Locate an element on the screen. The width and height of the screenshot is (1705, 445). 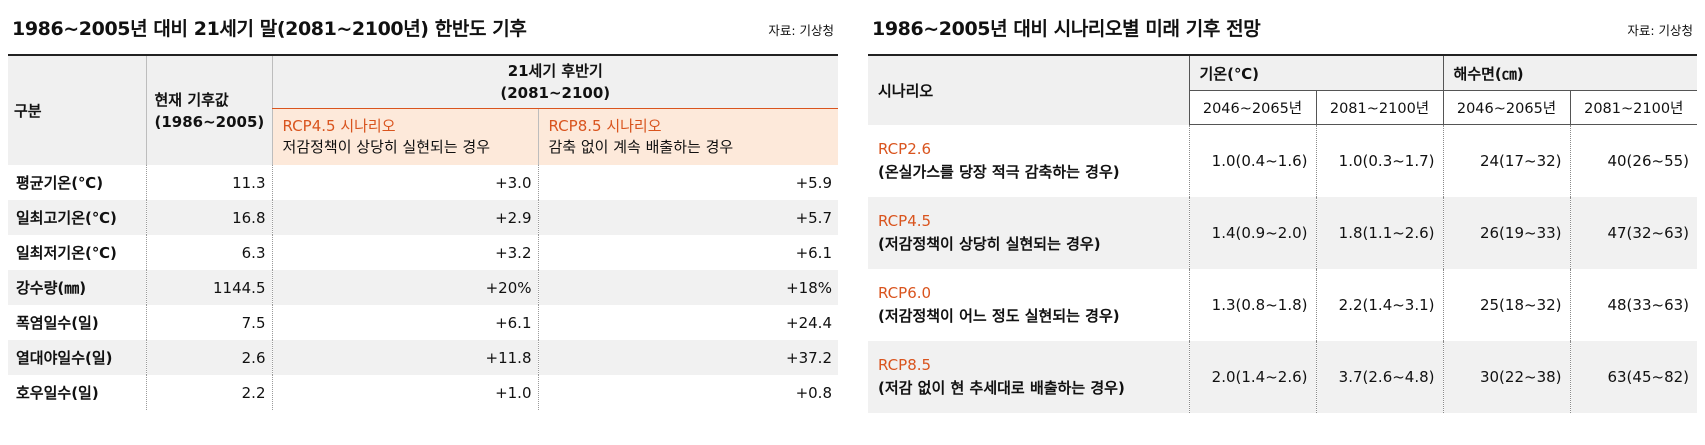
right-source-note: 자료: 기상청 is located at coordinates (1660, 30).